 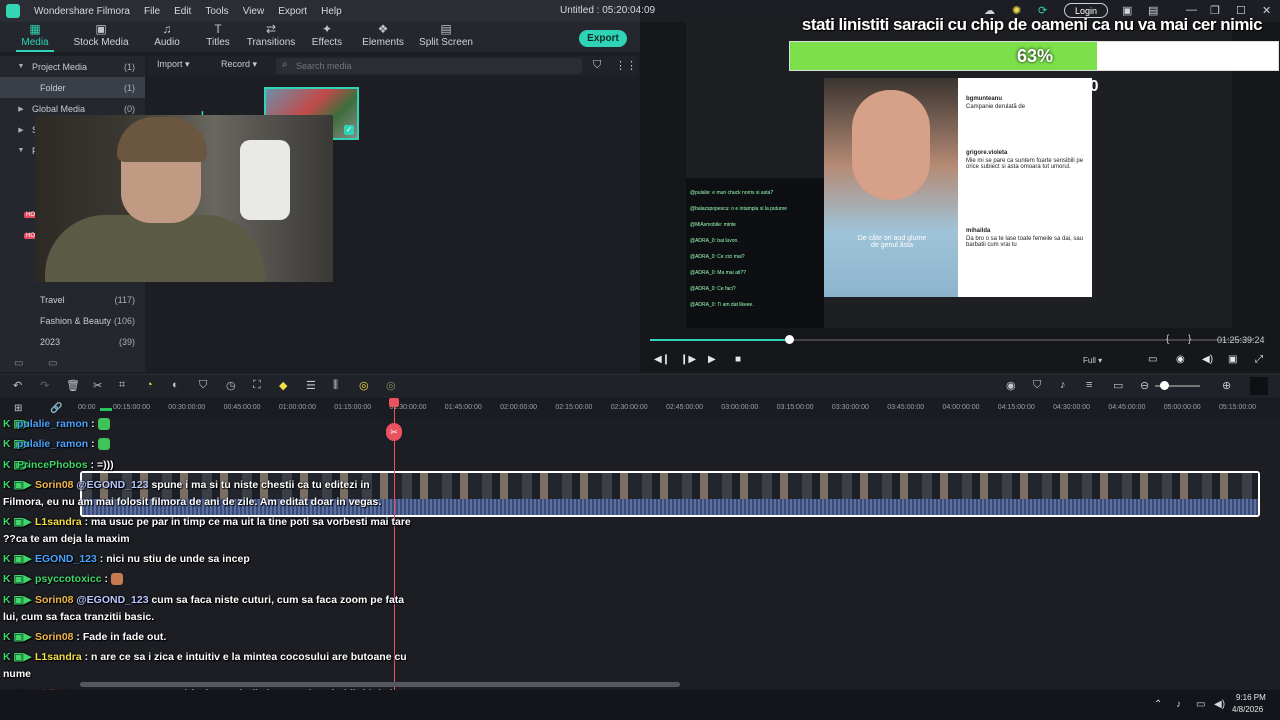 What do you see at coordinates (97, 385) in the screenshot?
I see `cut-icon: ✂` at bounding box center [97, 385].